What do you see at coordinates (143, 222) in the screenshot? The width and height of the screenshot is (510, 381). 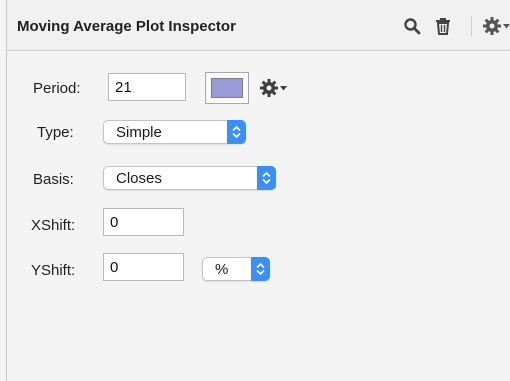 I see `xshift-field: 0` at bounding box center [143, 222].